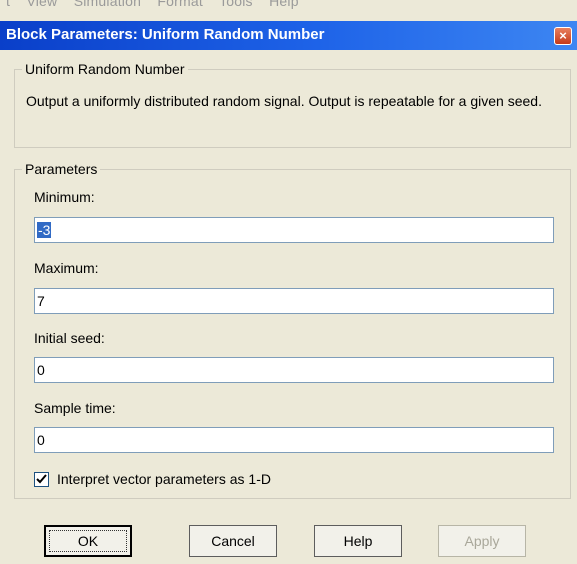 The height and width of the screenshot is (564, 577). What do you see at coordinates (563, 36) in the screenshot?
I see `close-icon: ×` at bounding box center [563, 36].